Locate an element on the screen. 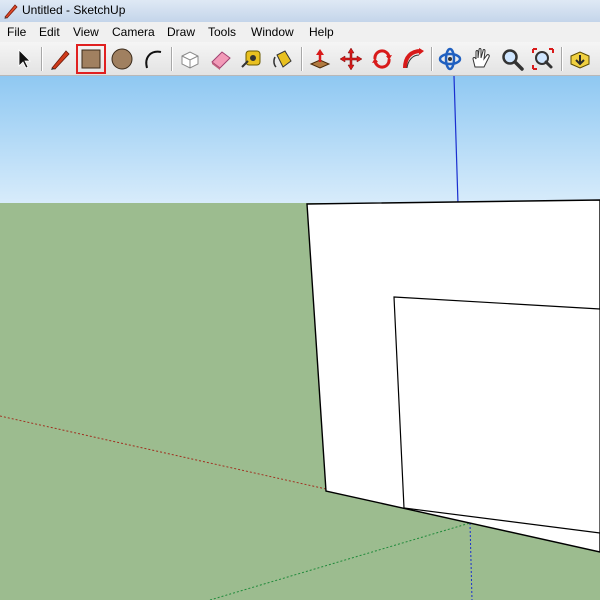 This screenshot has width=600, height=600. tape-measure-icon is located at coordinates (251, 59).